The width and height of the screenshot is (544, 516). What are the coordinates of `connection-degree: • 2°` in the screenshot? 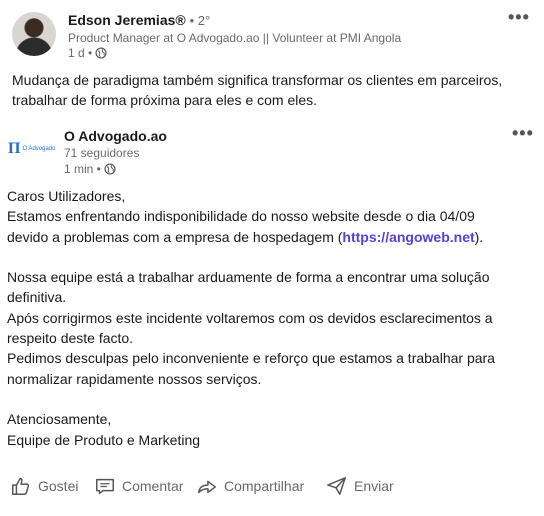 It's located at (200, 20).